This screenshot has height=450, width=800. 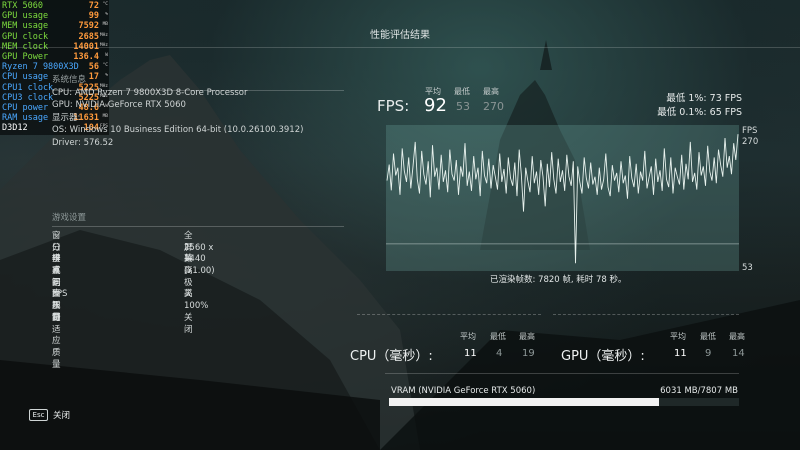 I want to click on vram-divider, so click(x=562, y=373).